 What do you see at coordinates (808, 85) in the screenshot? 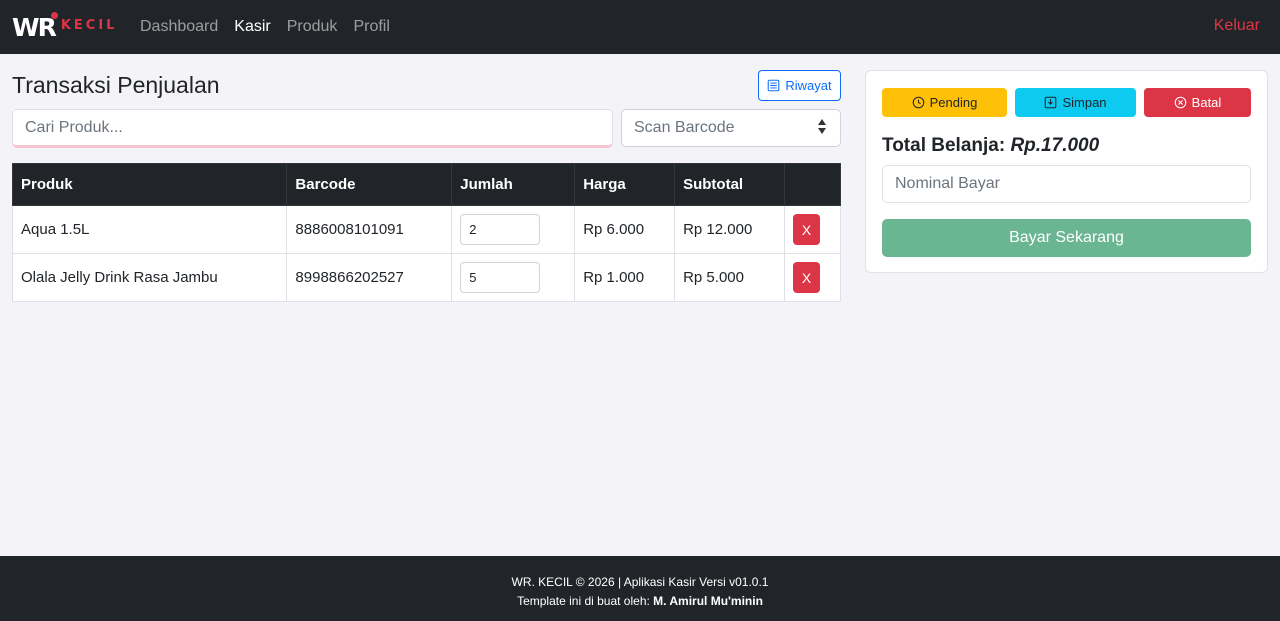
I see `riwayat-label: Riwayat` at bounding box center [808, 85].